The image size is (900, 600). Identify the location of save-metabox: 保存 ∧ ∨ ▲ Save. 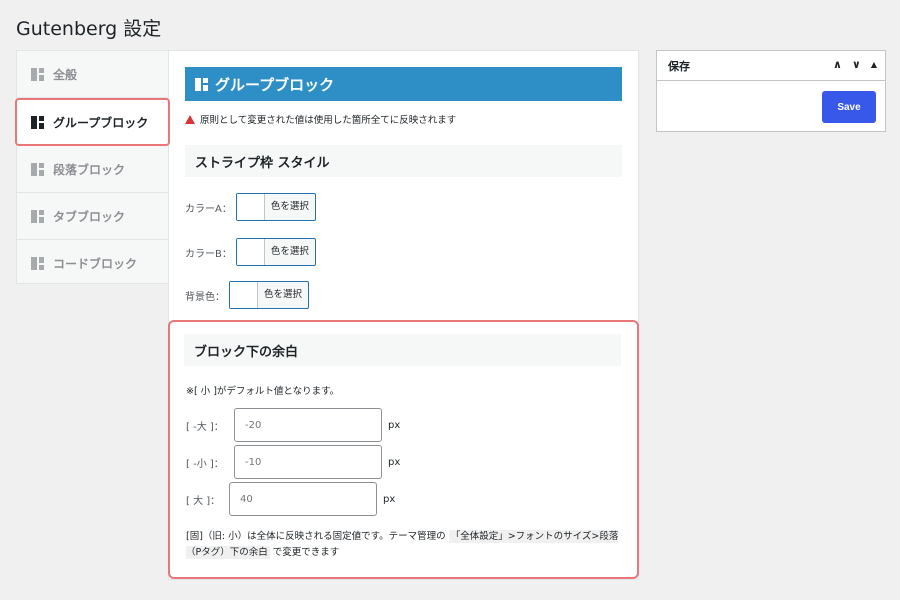
(771, 91).